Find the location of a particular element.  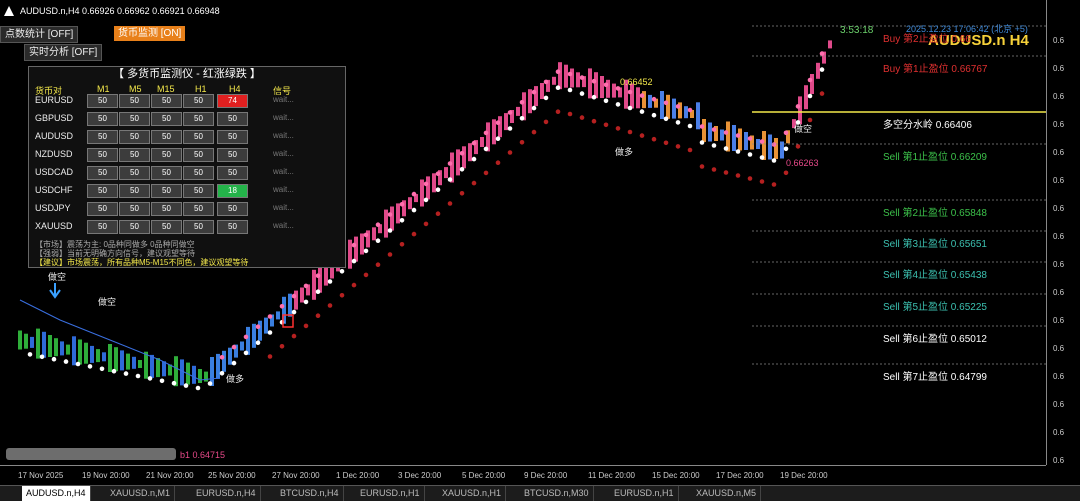

chart-tab: XAUUSD.n,M1 is located at coordinates (141, 493).